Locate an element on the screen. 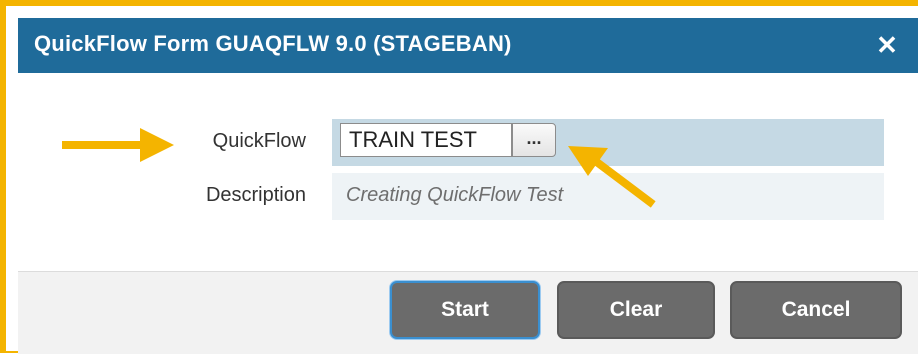  clear-button: Clear is located at coordinates (636, 310).